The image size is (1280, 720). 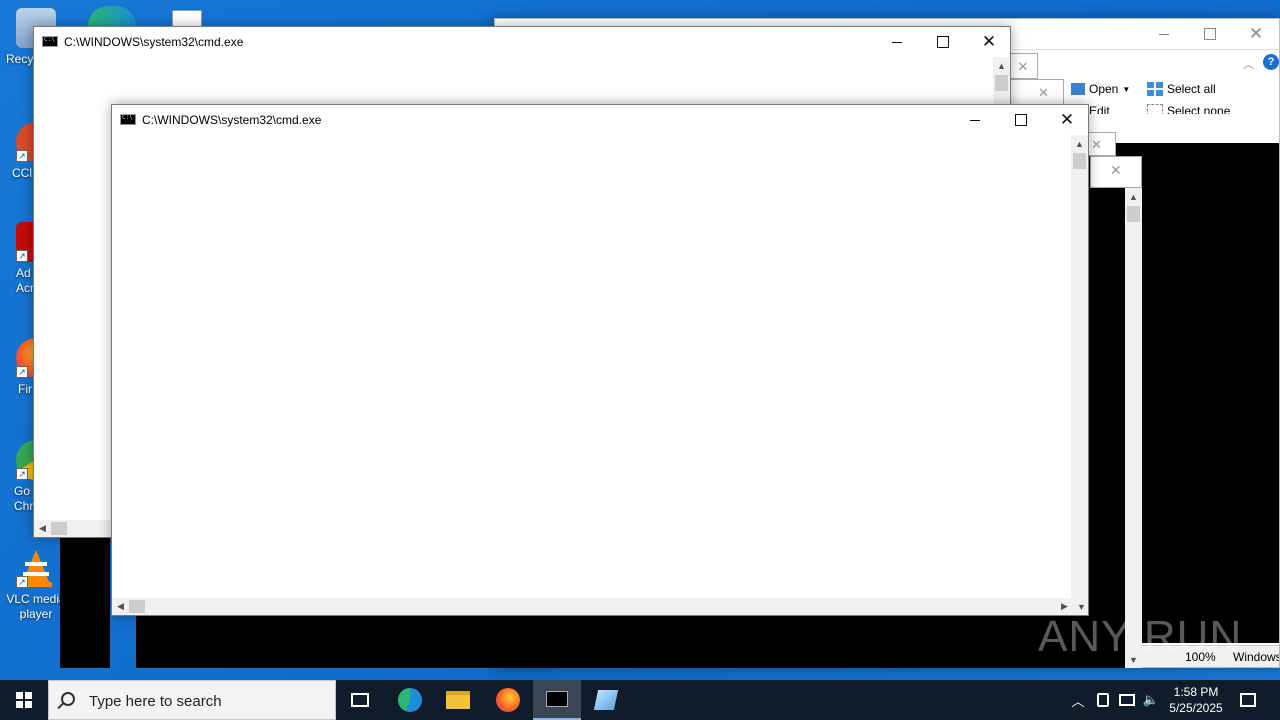 I want to click on task-view-icon, so click(x=360, y=700).